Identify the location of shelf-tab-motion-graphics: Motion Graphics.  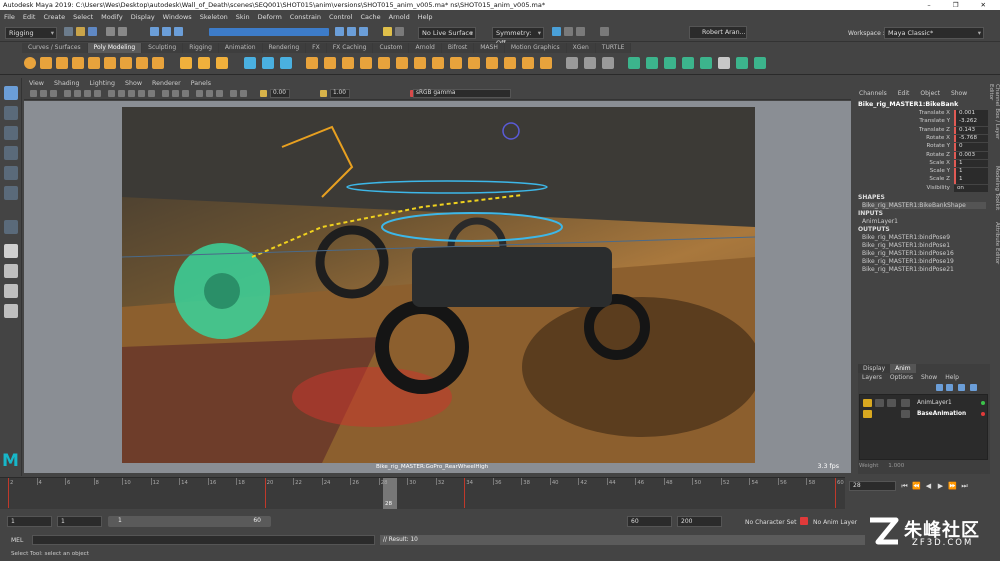
(535, 48).